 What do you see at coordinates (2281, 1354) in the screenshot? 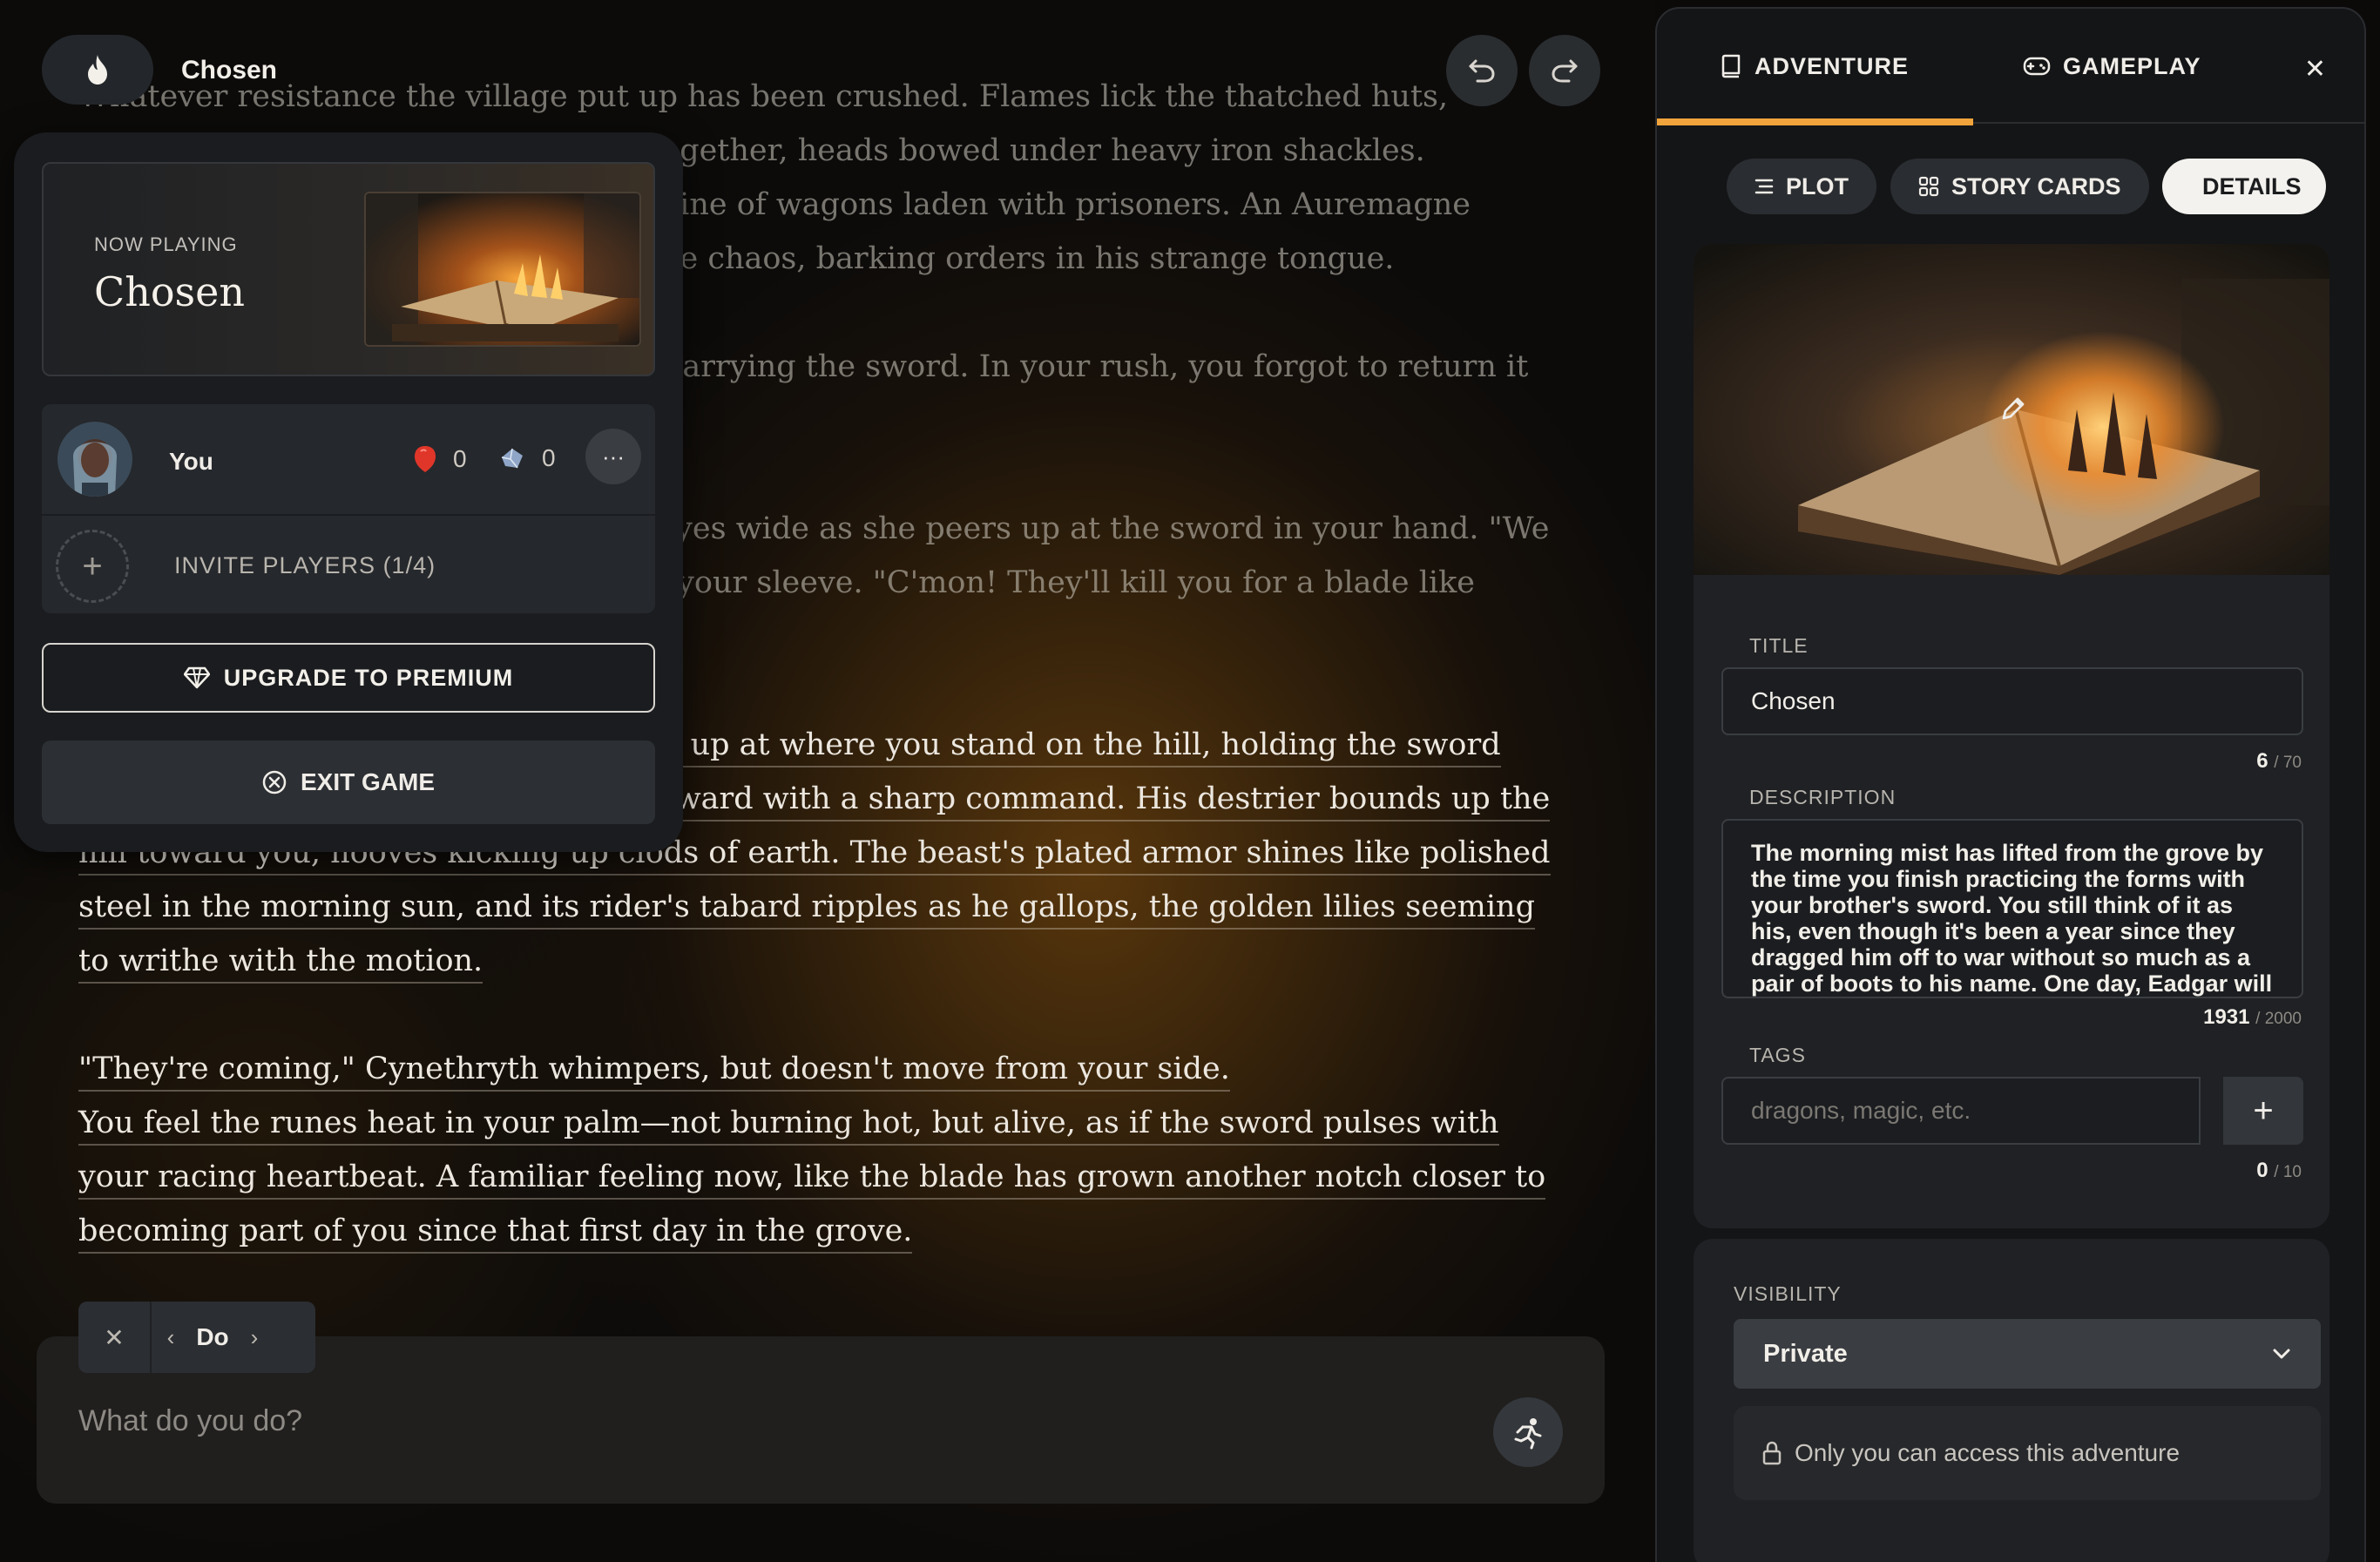
I see `chevron-down-icon` at bounding box center [2281, 1354].